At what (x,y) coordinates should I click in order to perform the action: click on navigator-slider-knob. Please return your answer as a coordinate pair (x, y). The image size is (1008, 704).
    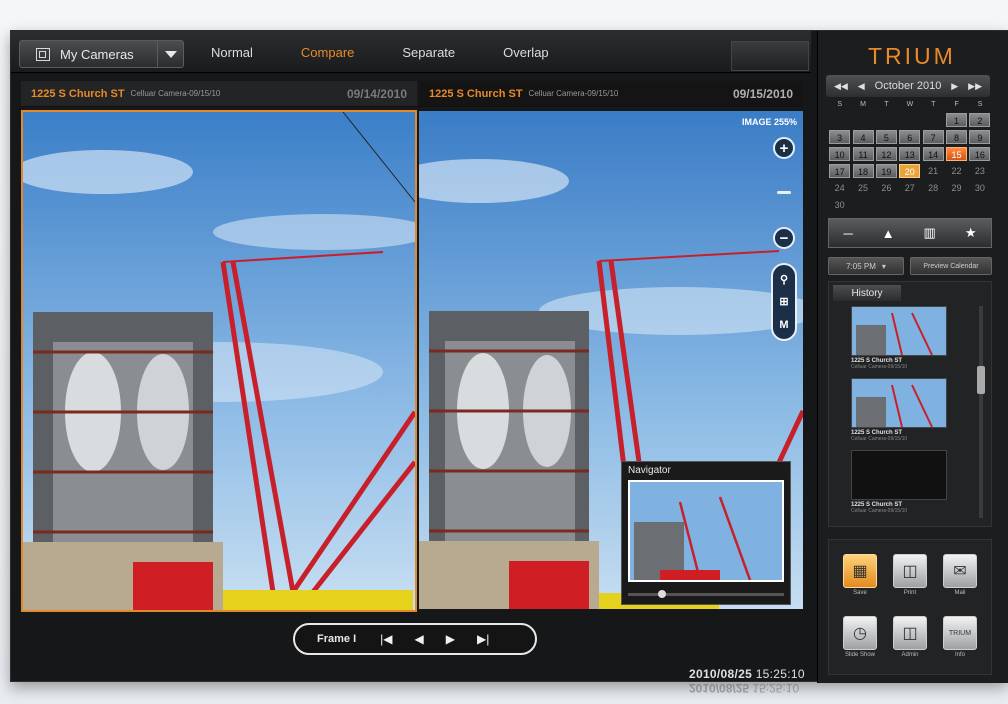
    Looking at the image, I should click on (662, 594).